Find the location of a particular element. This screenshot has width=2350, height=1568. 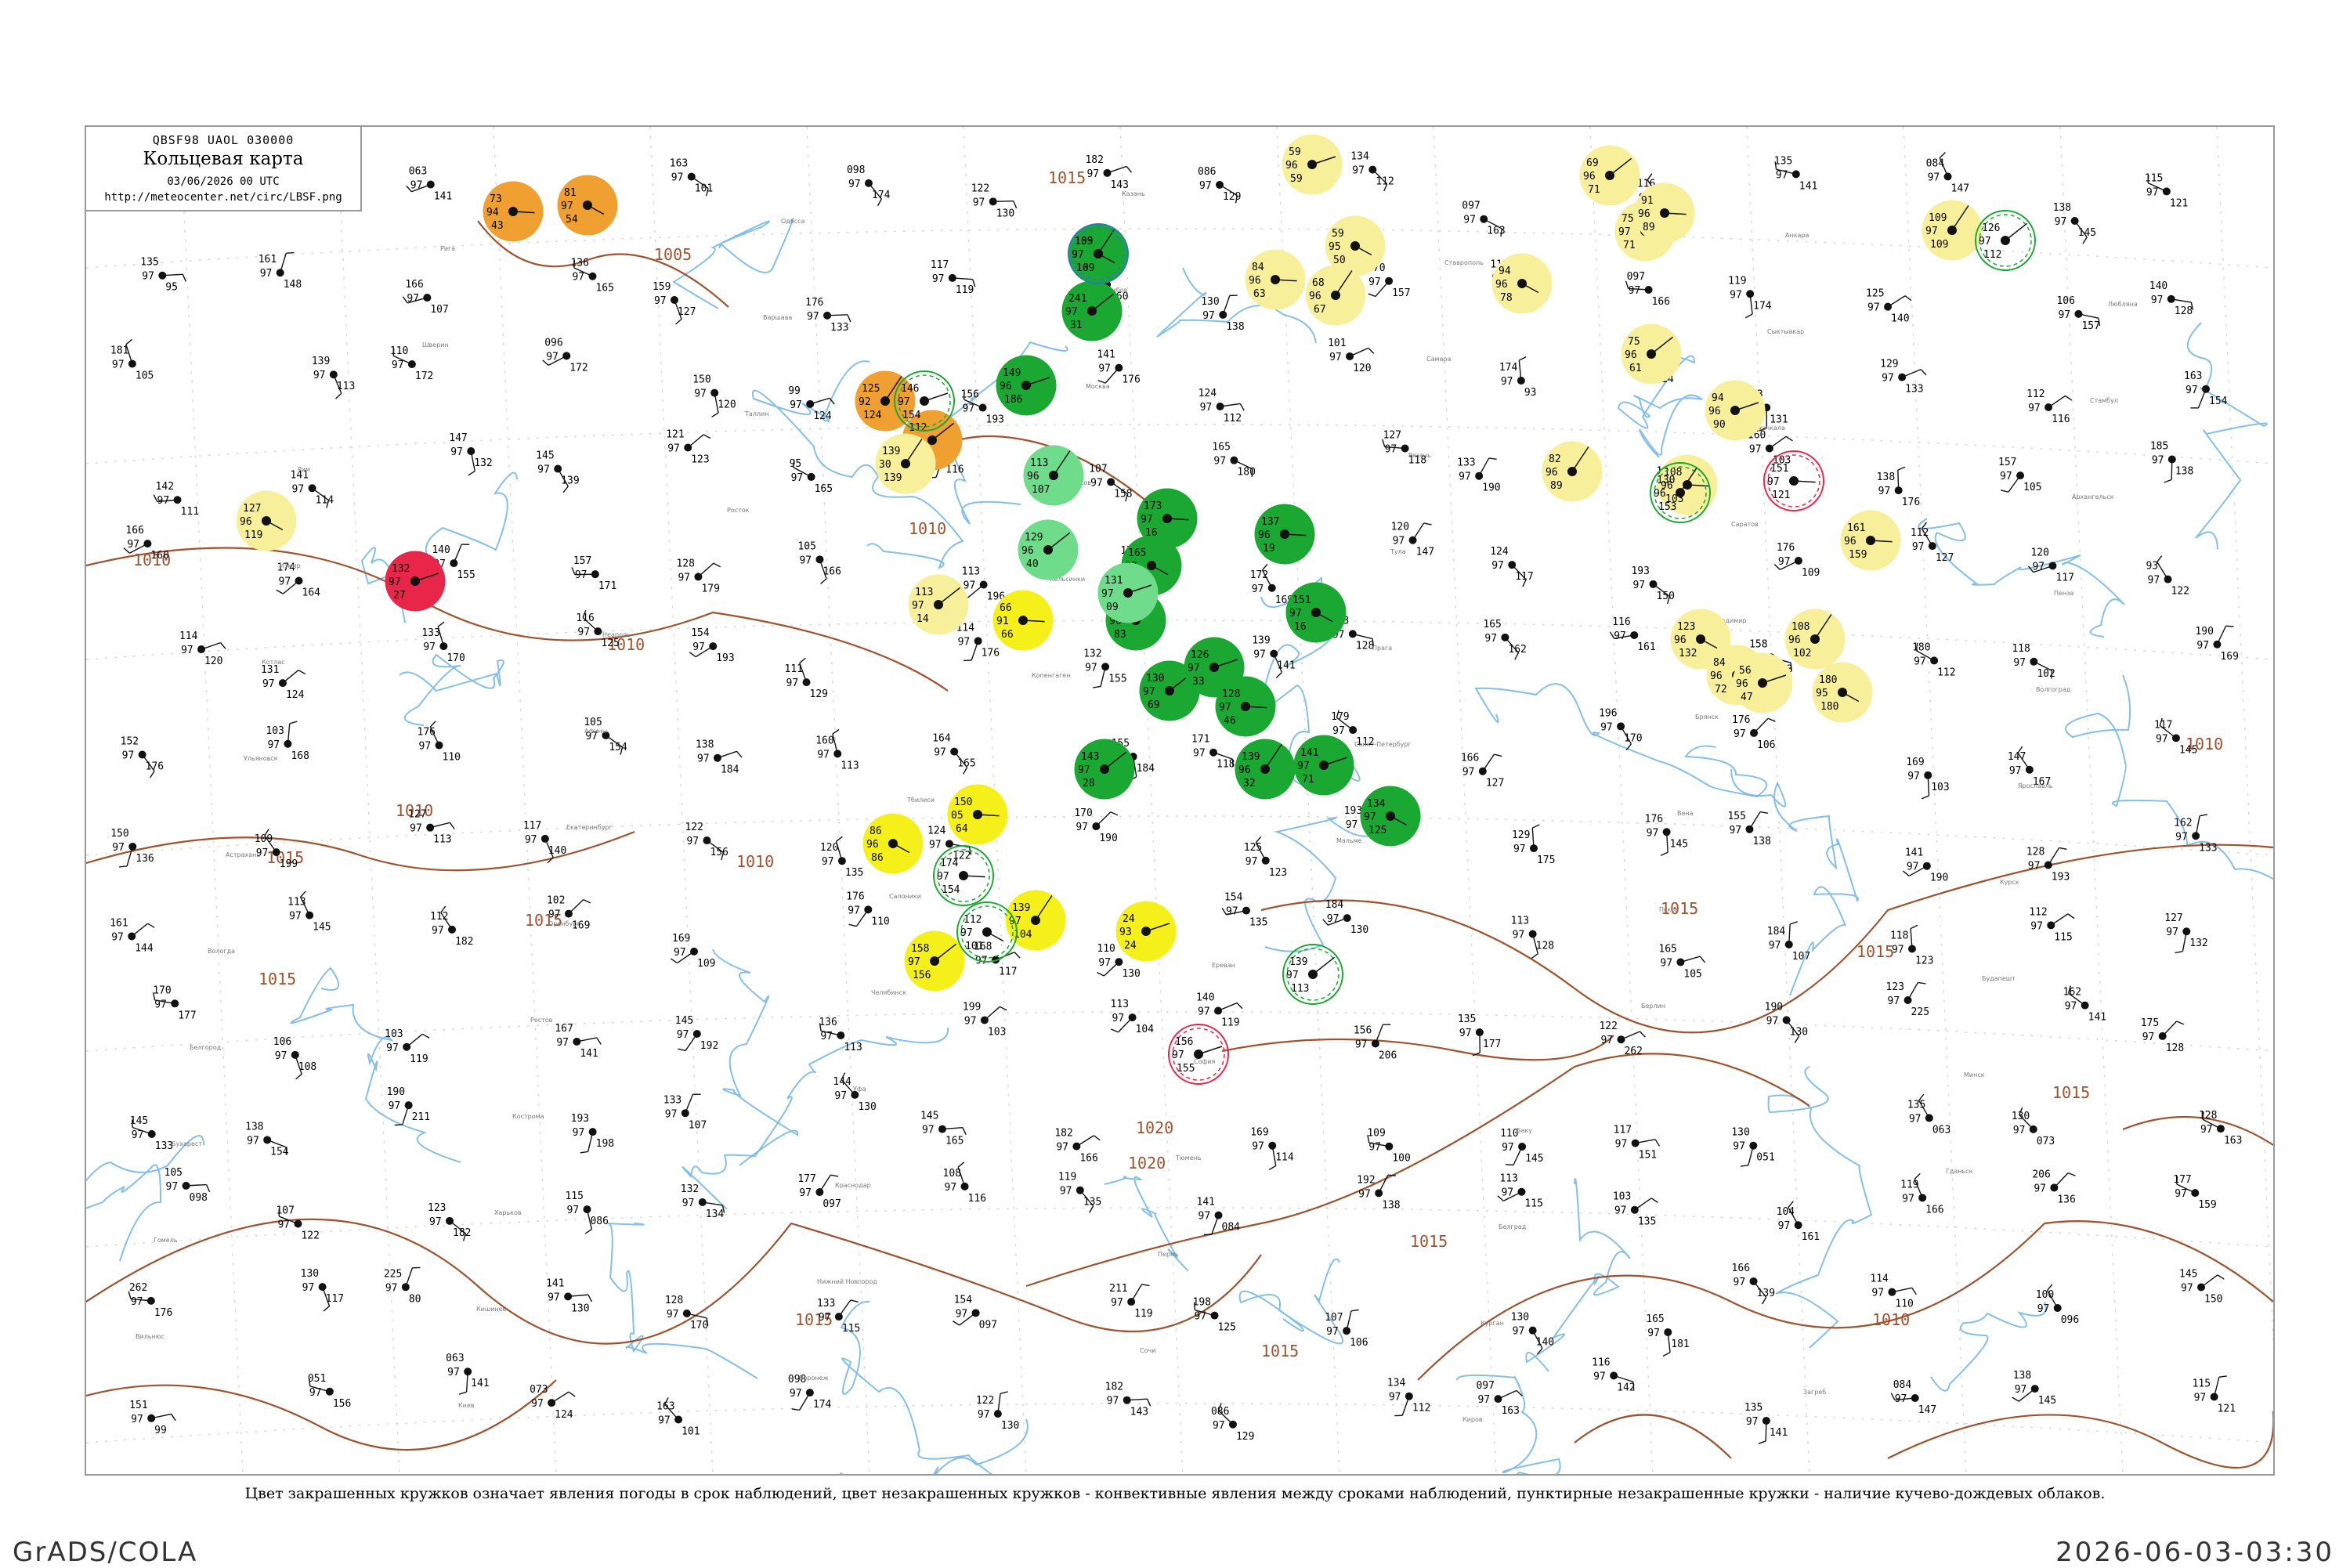

station-tendency: 100 is located at coordinates (1401, 1159).